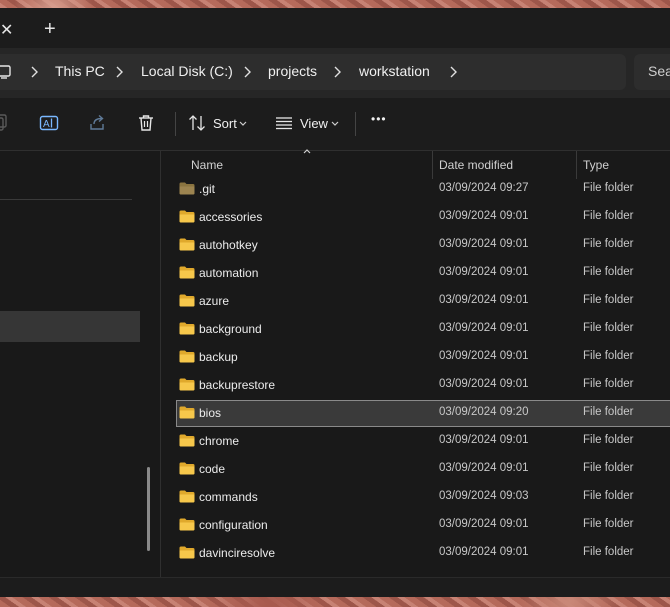 This screenshot has width=670, height=607. What do you see at coordinates (210, 413) in the screenshot?
I see `file-name: bios` at bounding box center [210, 413].